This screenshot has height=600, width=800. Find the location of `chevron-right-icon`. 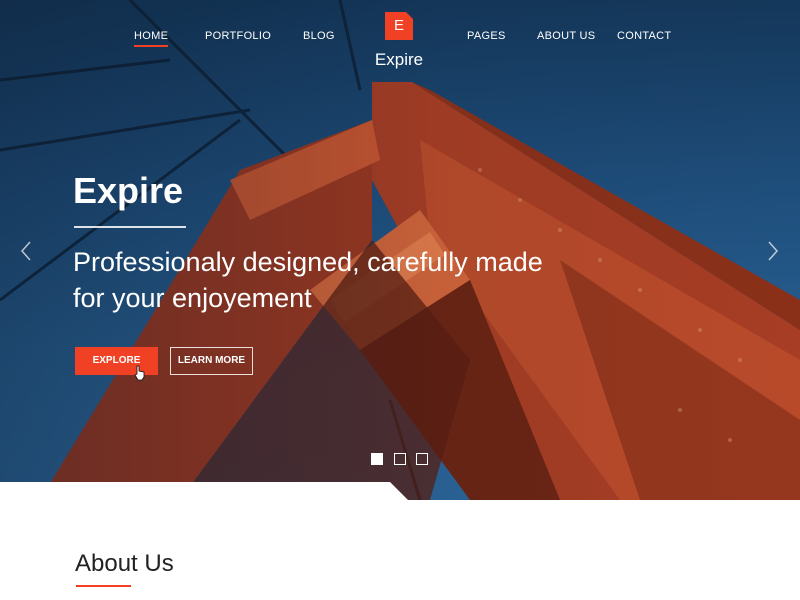

chevron-right-icon is located at coordinates (773, 251).